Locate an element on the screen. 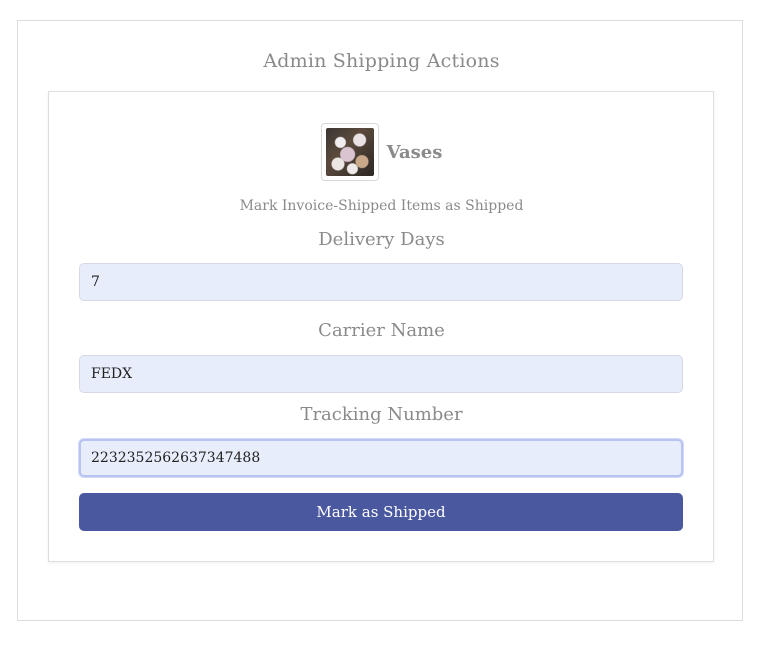 The image size is (763, 671). product-thumbnail is located at coordinates (349, 152).